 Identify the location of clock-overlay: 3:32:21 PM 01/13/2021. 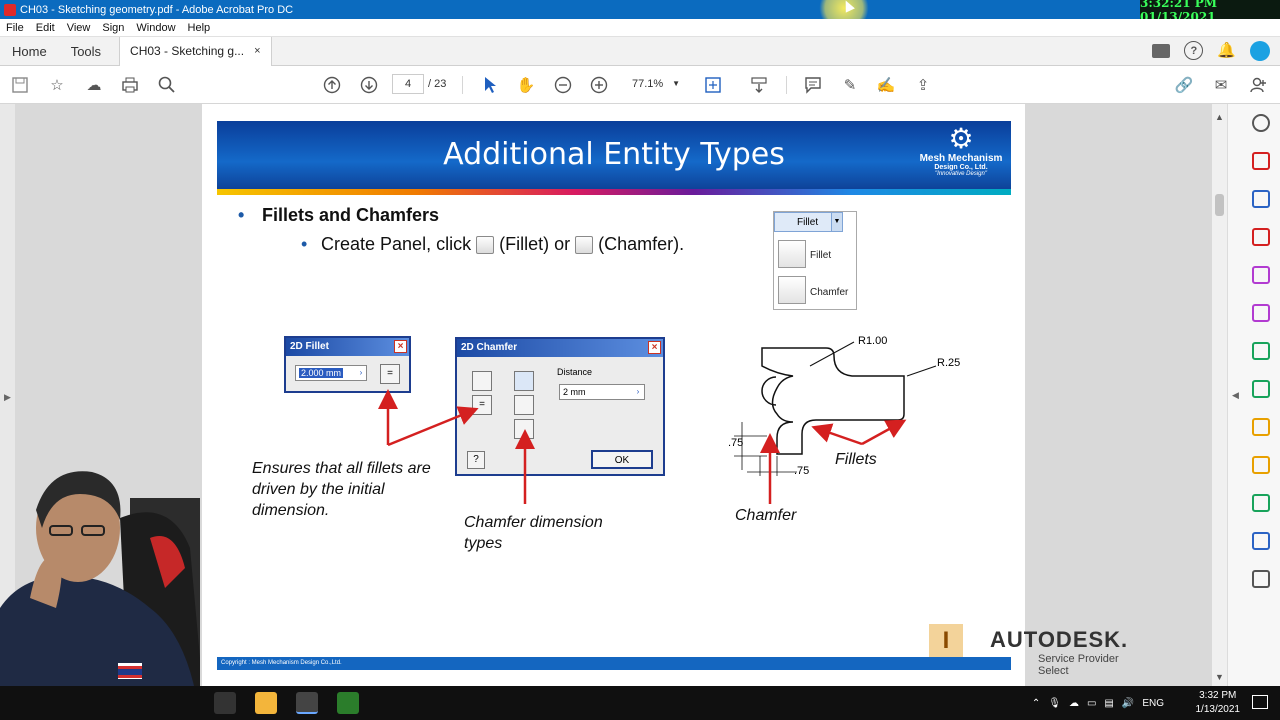
(1210, 12).